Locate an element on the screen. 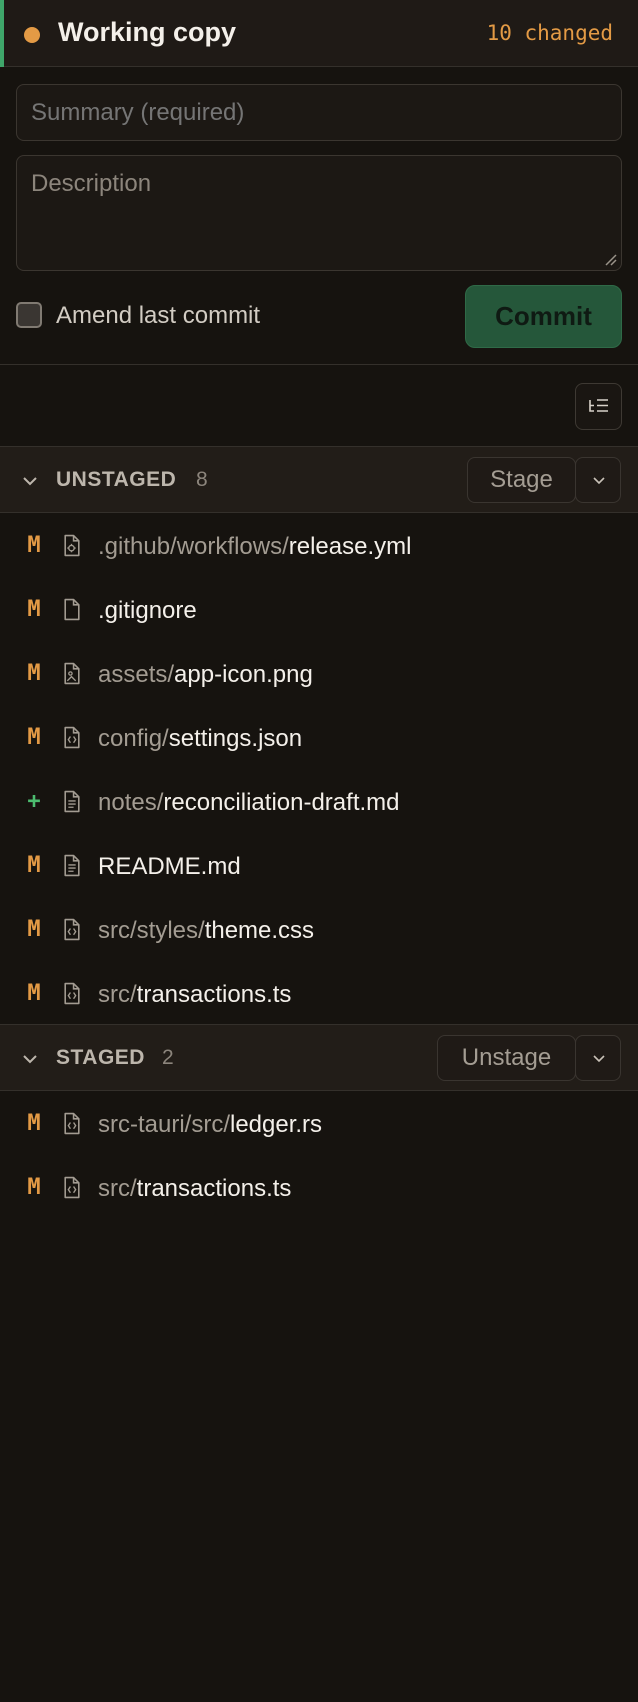  file-row: Msrc/styles/theme.css is located at coordinates (319, 931).